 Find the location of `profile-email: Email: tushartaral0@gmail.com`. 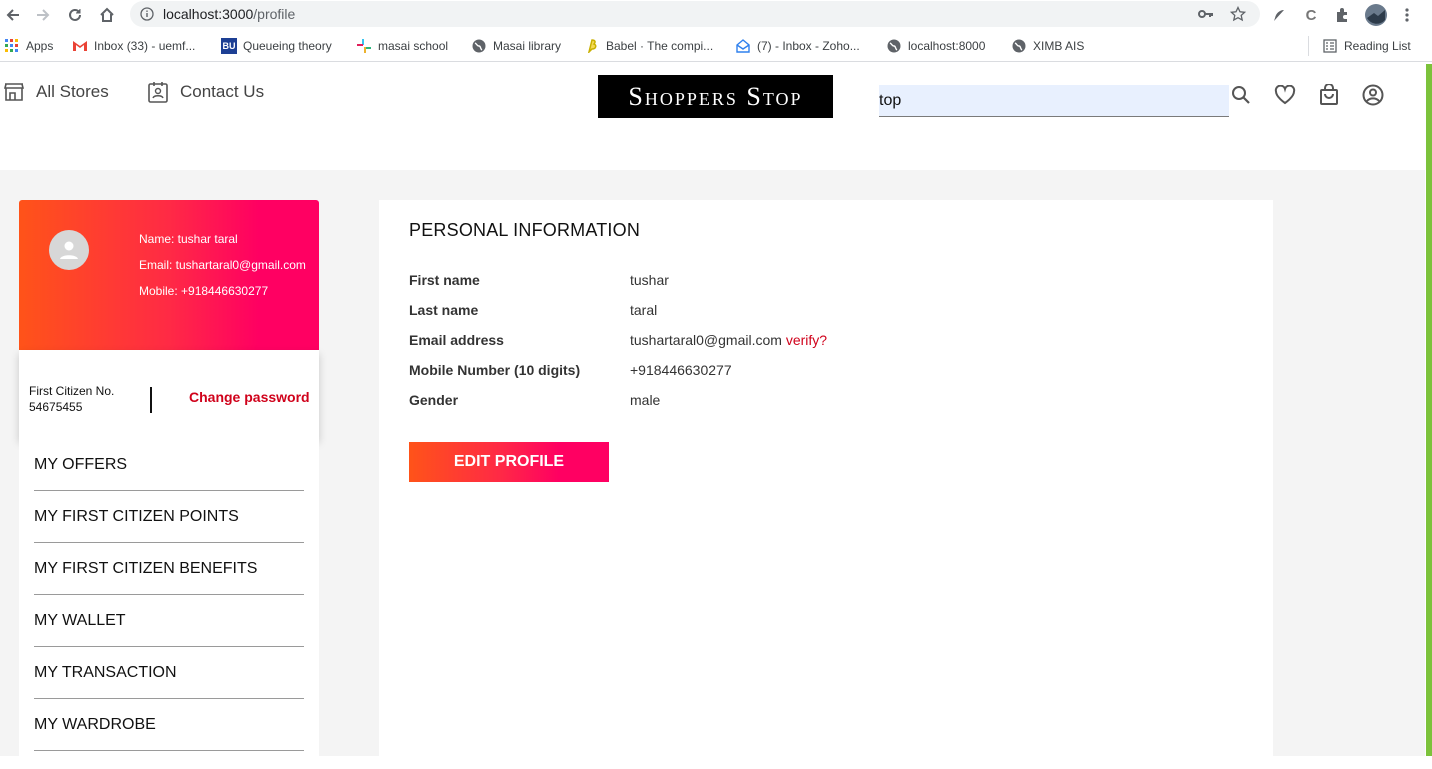

profile-email: Email: tushartaral0@gmail.com is located at coordinates (222, 265).